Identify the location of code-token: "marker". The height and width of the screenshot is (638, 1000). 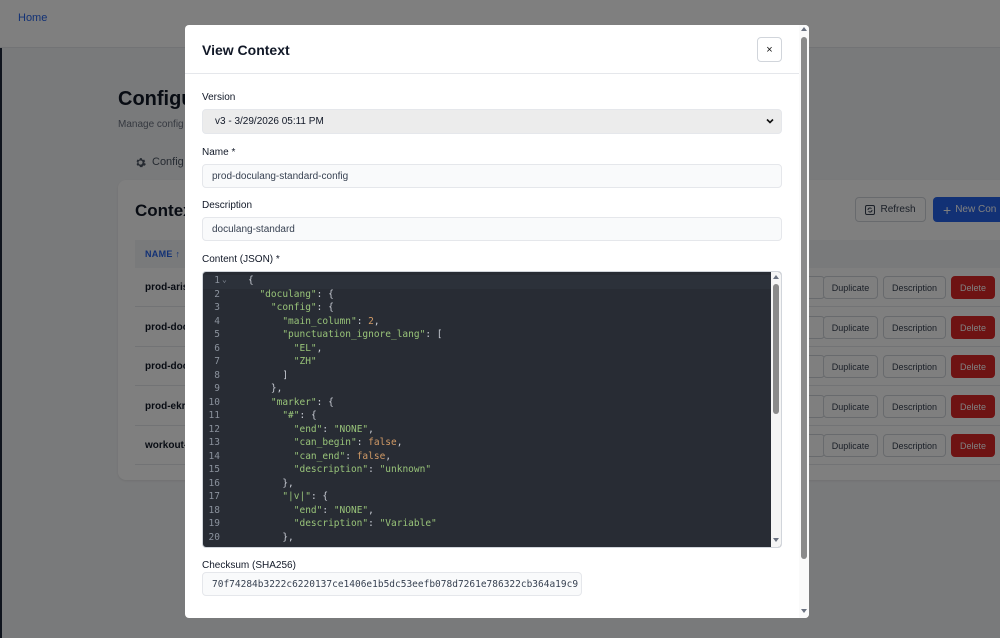
(293, 402).